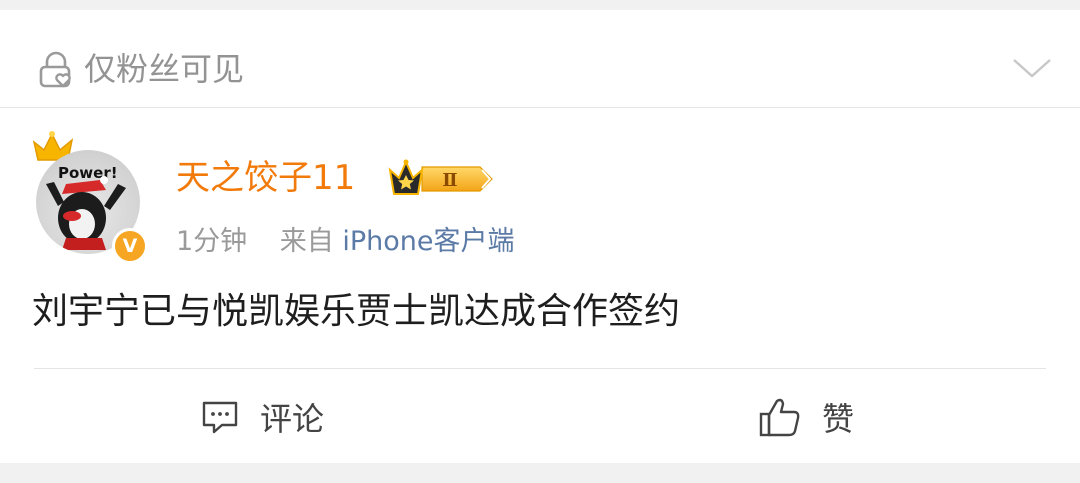 The width and height of the screenshot is (1080, 483). What do you see at coordinates (93, 196) in the screenshot?
I see `avatar: Power! V` at bounding box center [93, 196].